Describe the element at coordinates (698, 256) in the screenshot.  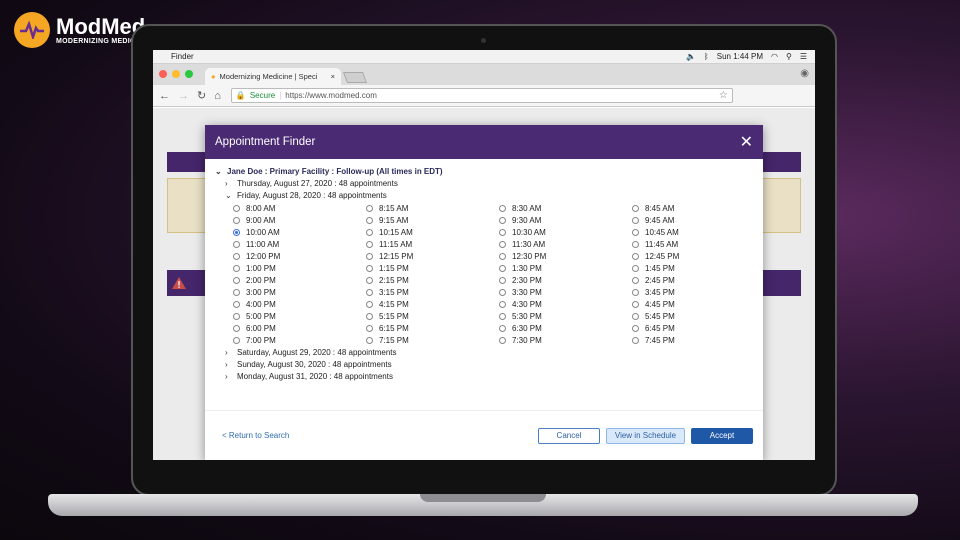
I see `time-slot: 12:45 PM` at that location.